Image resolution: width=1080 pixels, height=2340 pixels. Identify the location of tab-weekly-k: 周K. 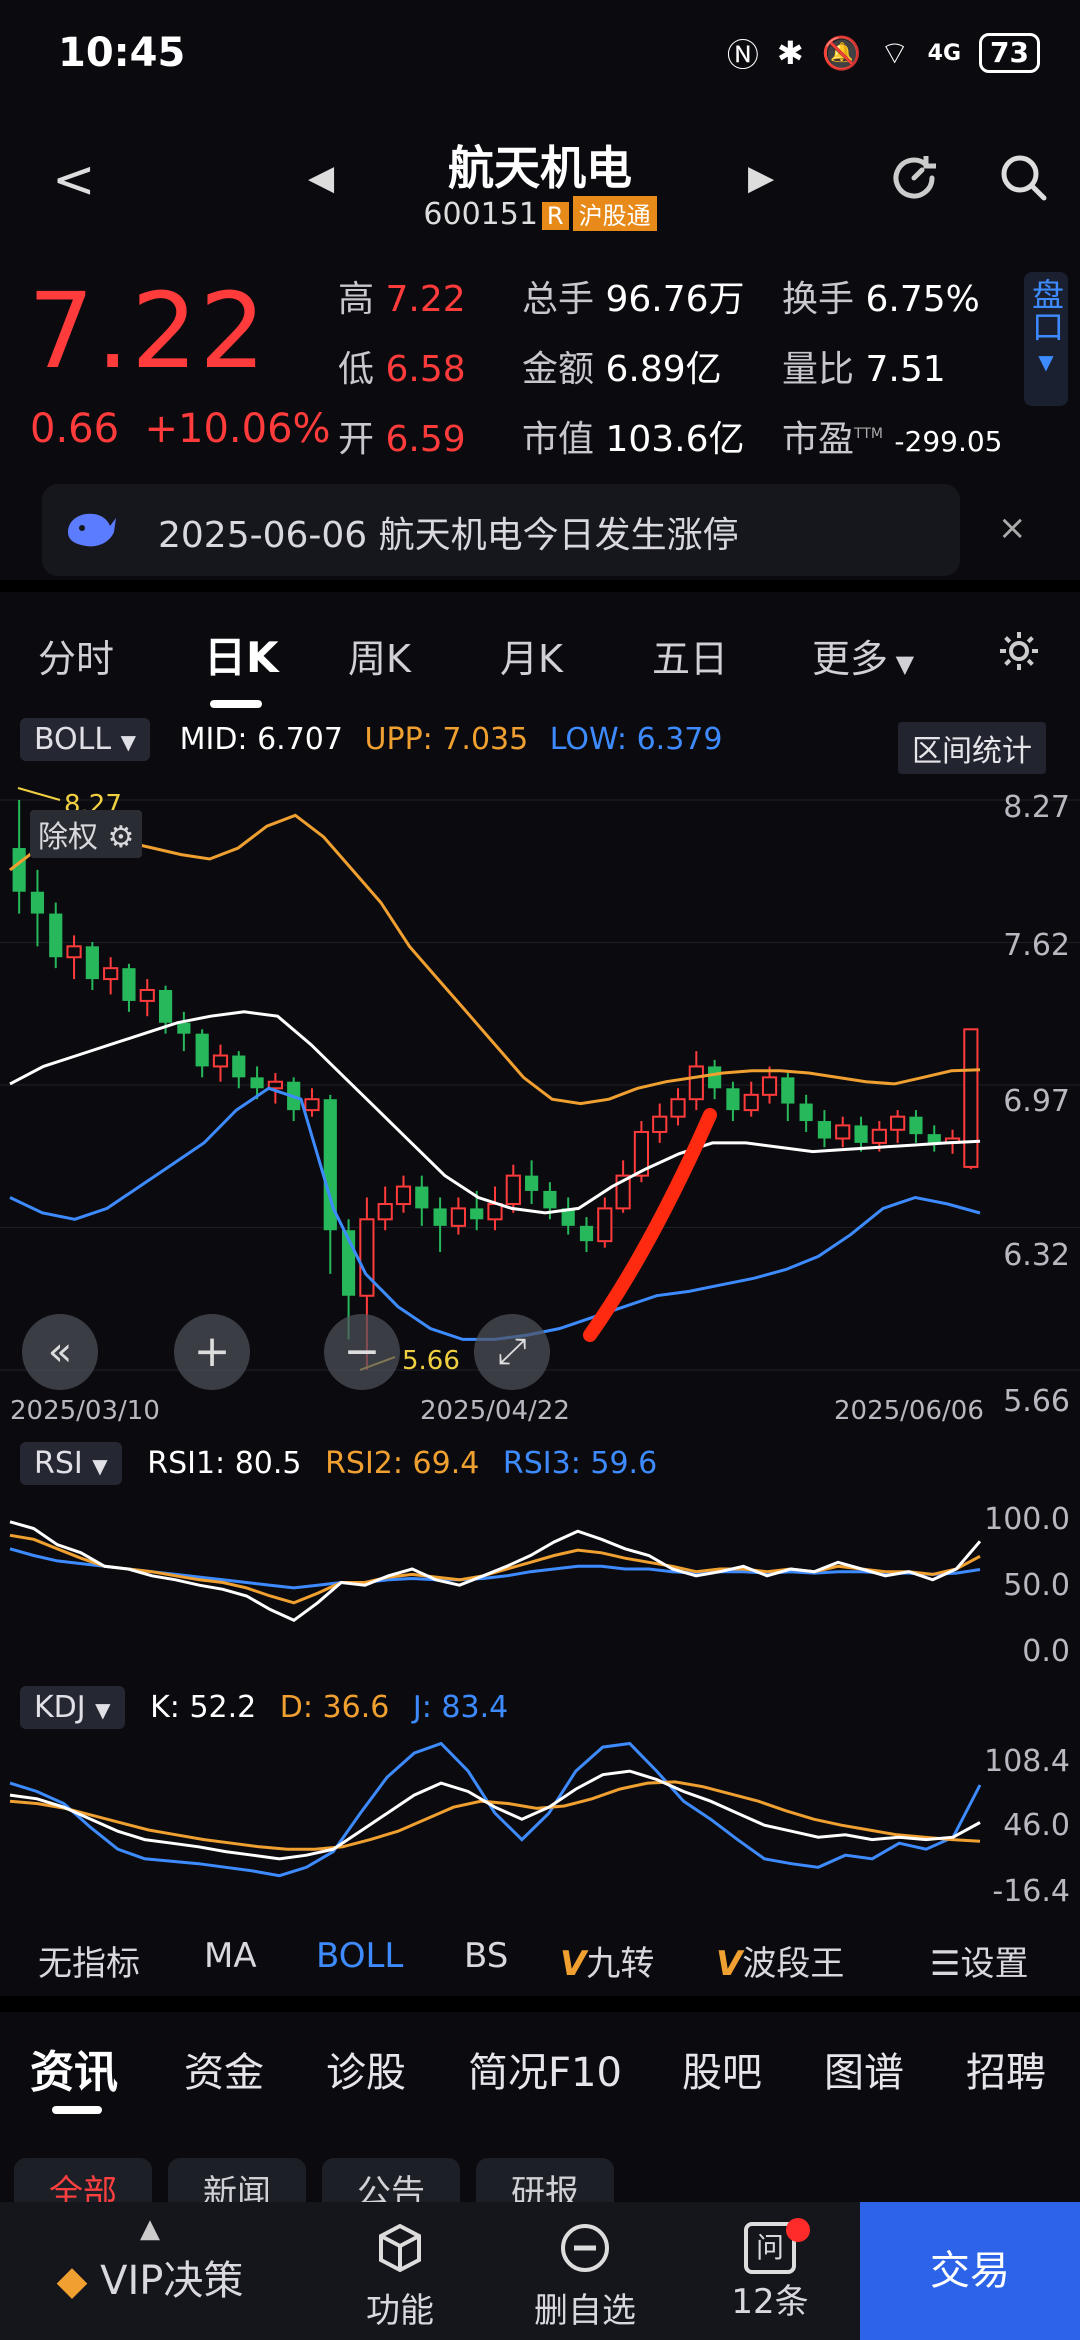
(379, 655).